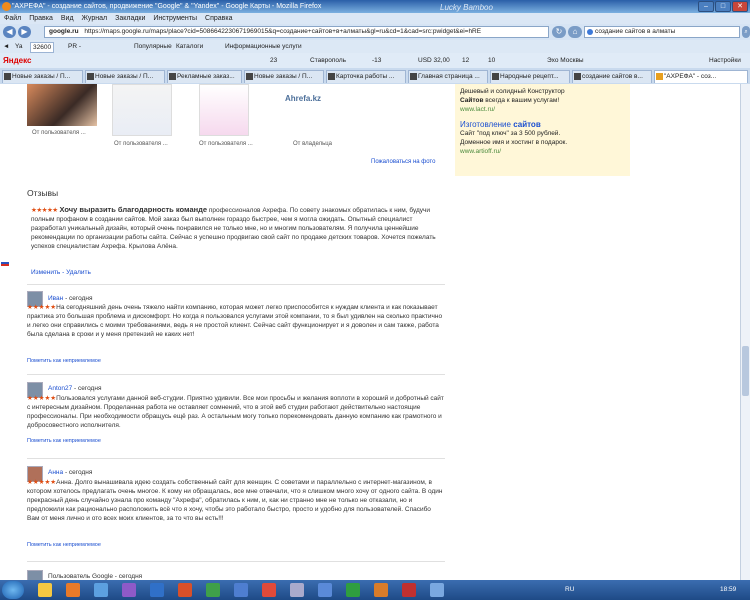 Image resolution: width=750 pixels, height=600 pixels. Describe the element at coordinates (403, 162) in the screenshot. I see `report-photo-link: Пожаловаться на фото` at that location.